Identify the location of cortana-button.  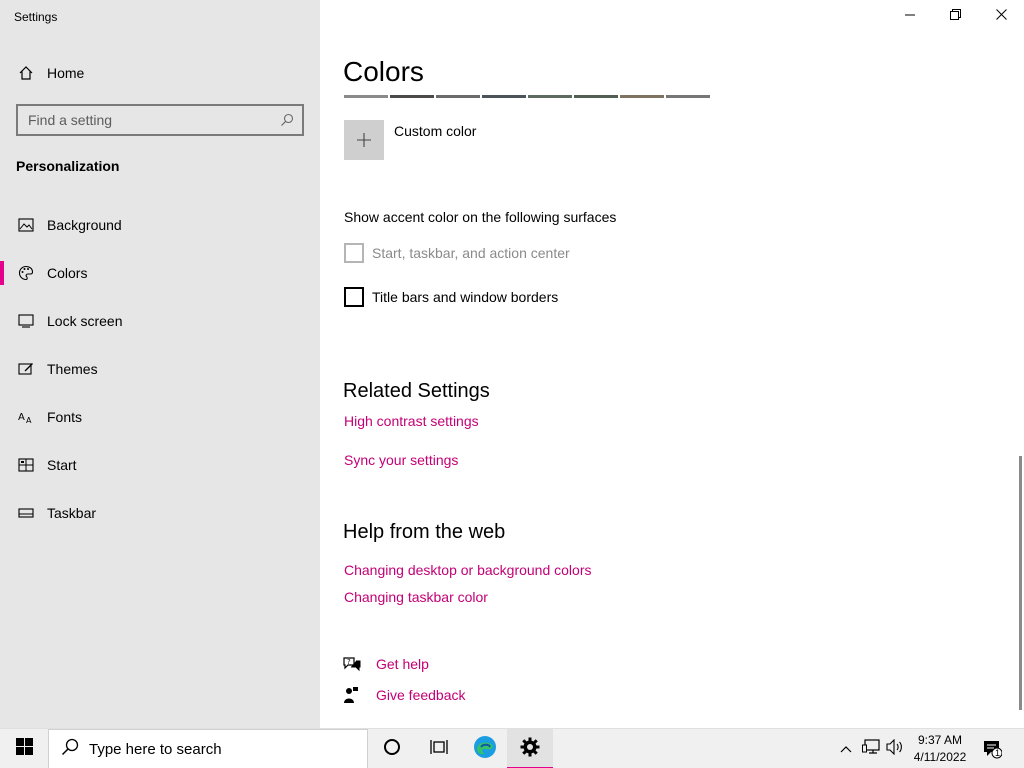
(392, 748).